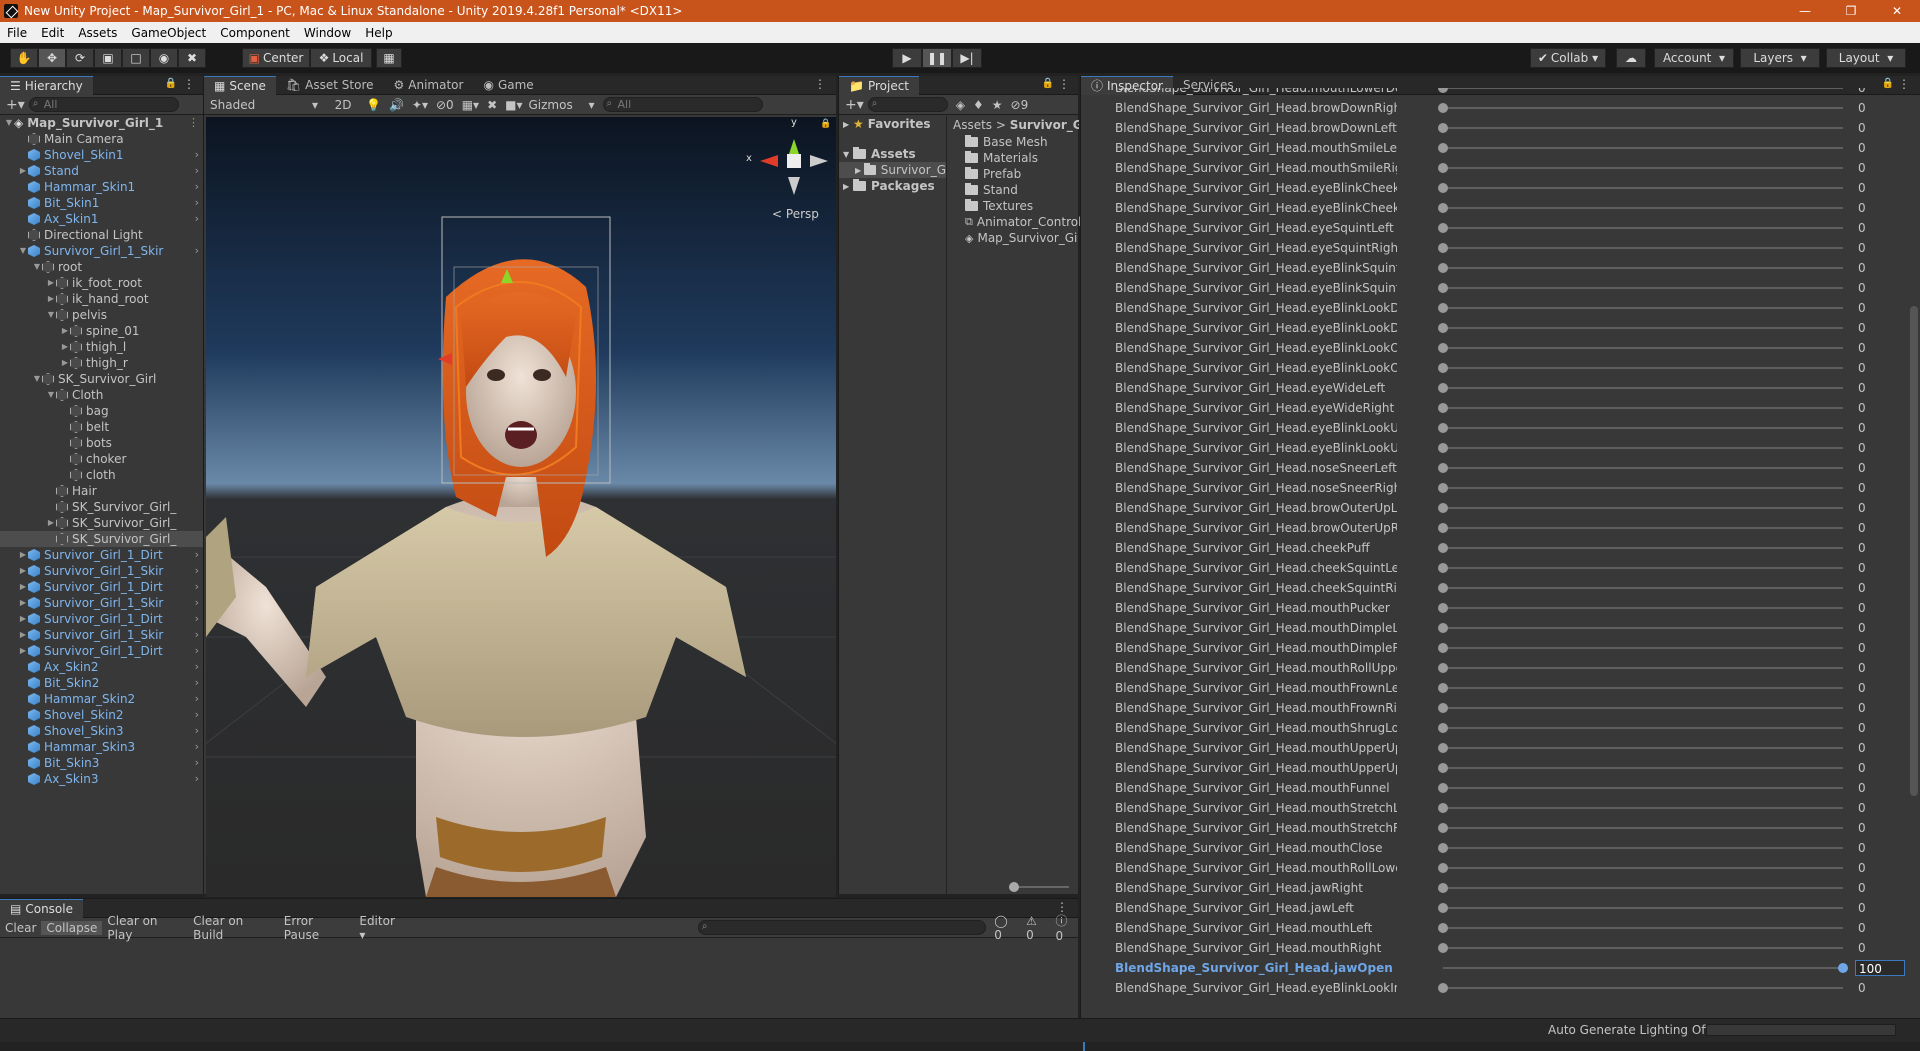 The height and width of the screenshot is (1051, 1920). I want to click on hierarchy-item: Ax_Skin3 ›, so click(101, 779).